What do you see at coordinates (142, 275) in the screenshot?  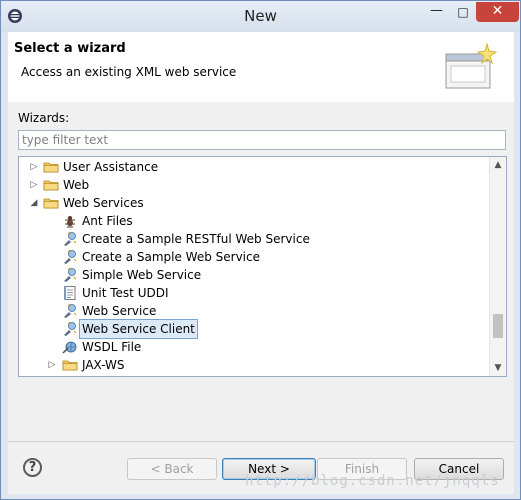 I see `tree-item-label: Simple Web Service` at bounding box center [142, 275].